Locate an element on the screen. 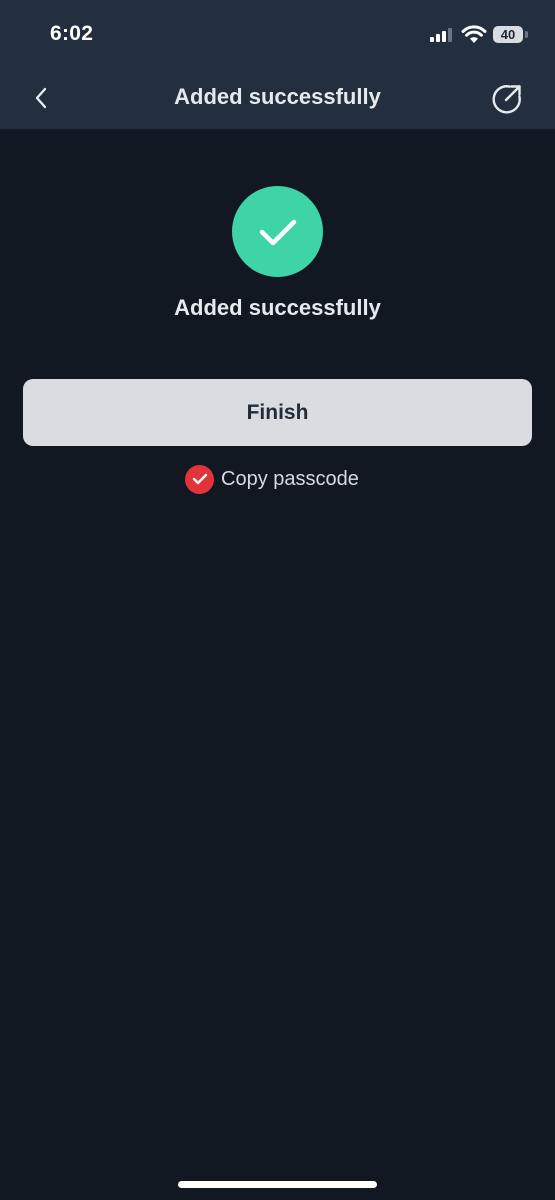 The width and height of the screenshot is (555, 1200). success-message: Added successfully is located at coordinates (277, 307).